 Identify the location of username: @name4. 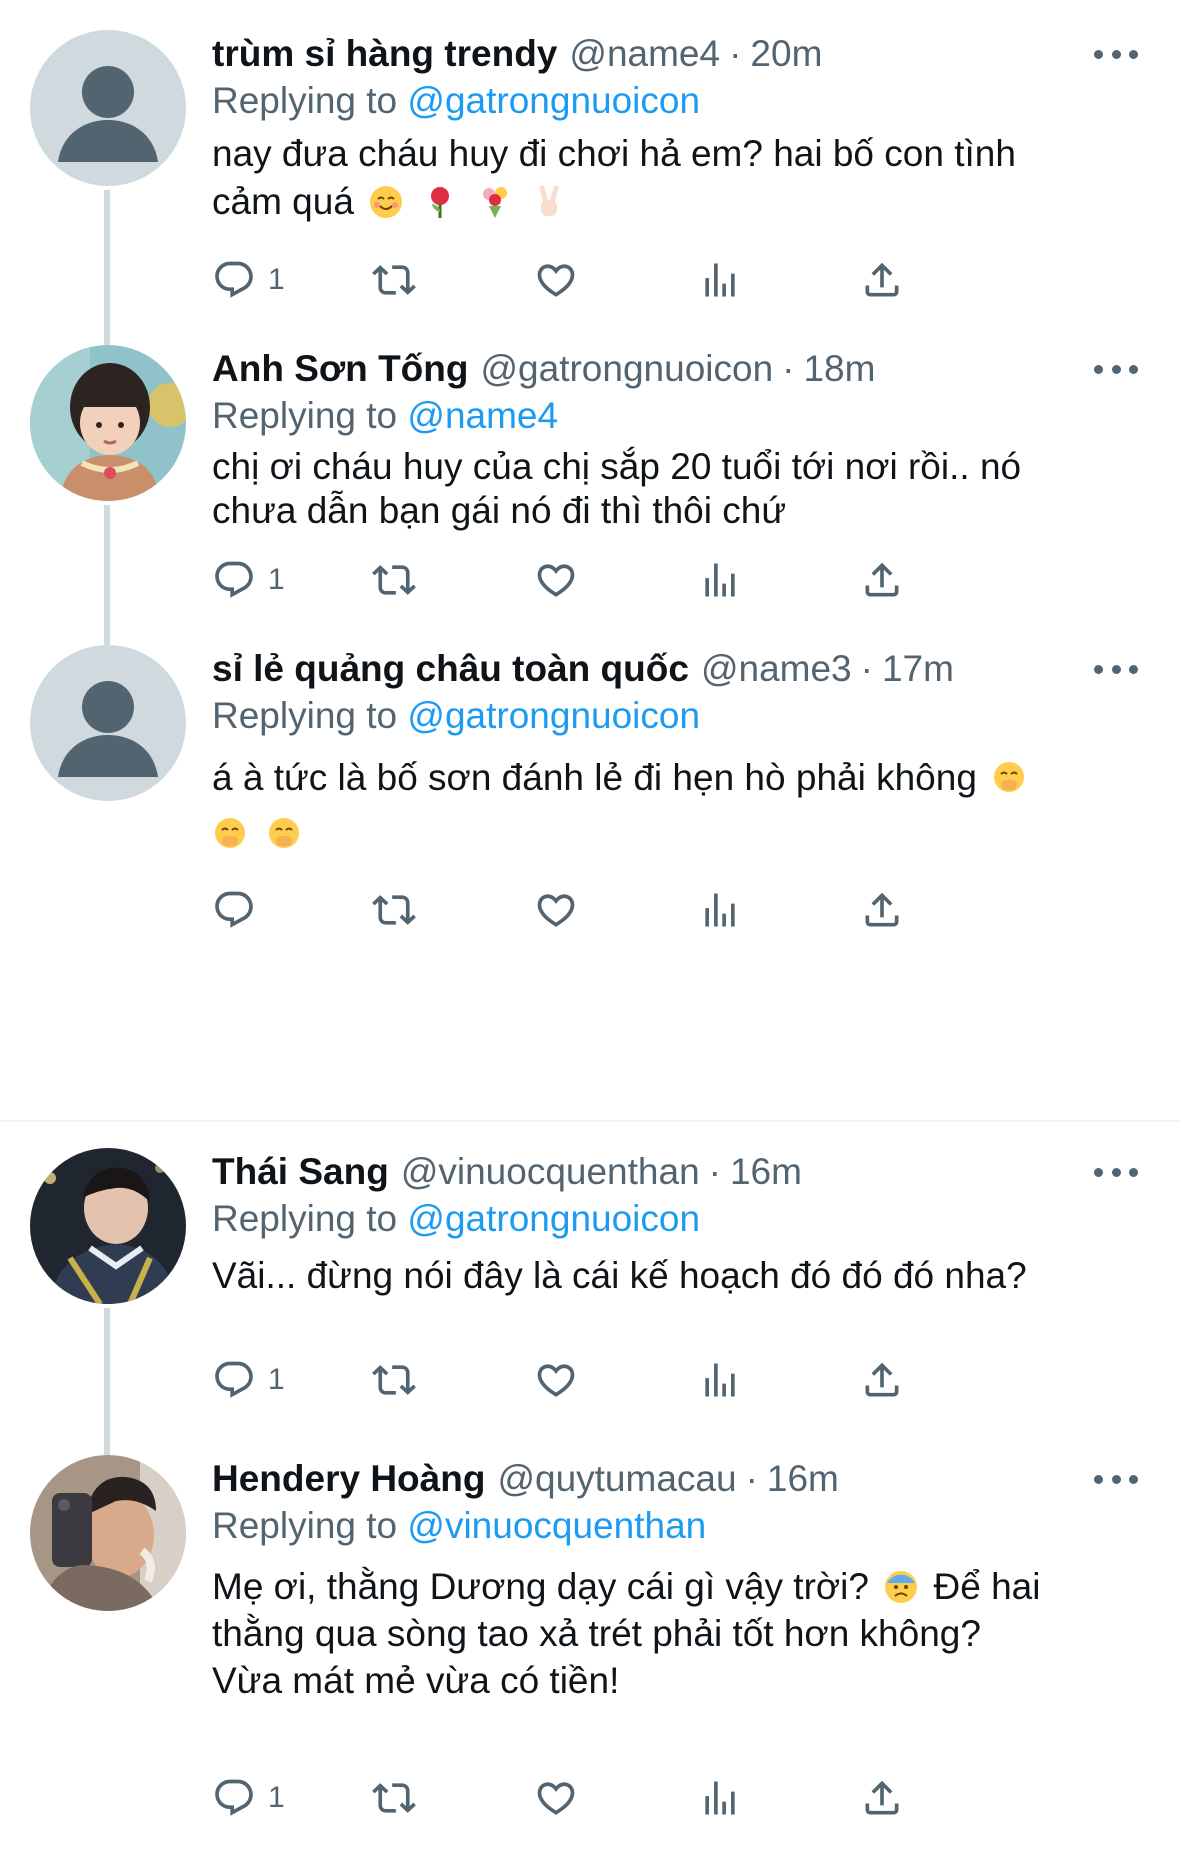
(644, 54).